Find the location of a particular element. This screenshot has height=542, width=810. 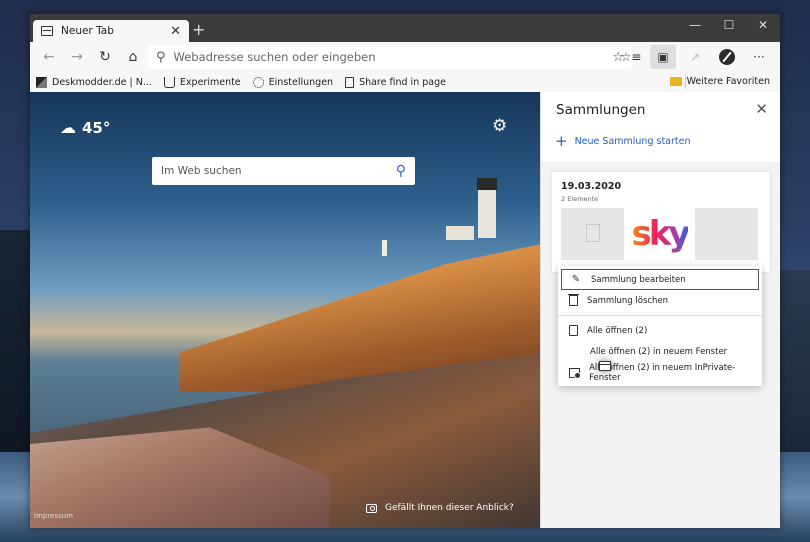

menu-open-all: Alle öffnen (2) is located at coordinates (660, 330).